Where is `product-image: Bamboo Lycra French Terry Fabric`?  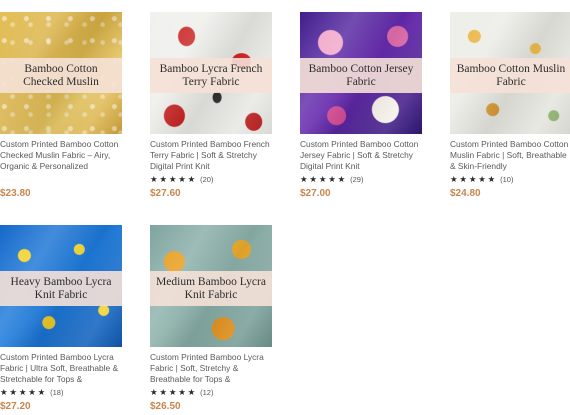 product-image: Bamboo Lycra French Terry Fabric is located at coordinates (211, 73).